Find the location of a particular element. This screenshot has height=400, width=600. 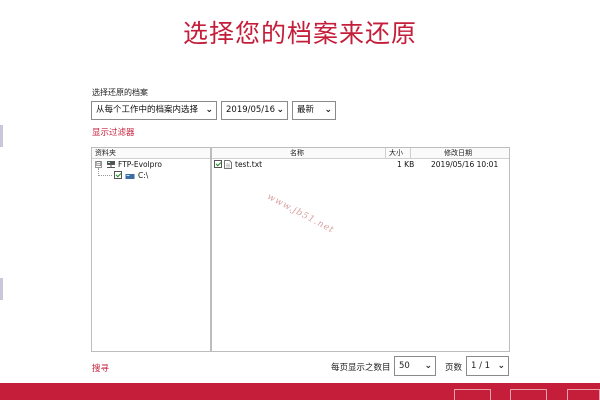

restore-files-label: 选择还原的档案 is located at coordinates (120, 92).